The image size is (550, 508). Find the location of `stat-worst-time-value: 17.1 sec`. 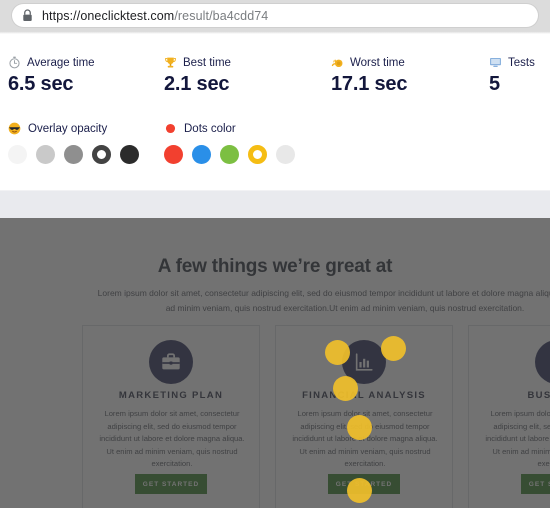

stat-worst-time-value: 17.1 sec is located at coordinates (369, 84).